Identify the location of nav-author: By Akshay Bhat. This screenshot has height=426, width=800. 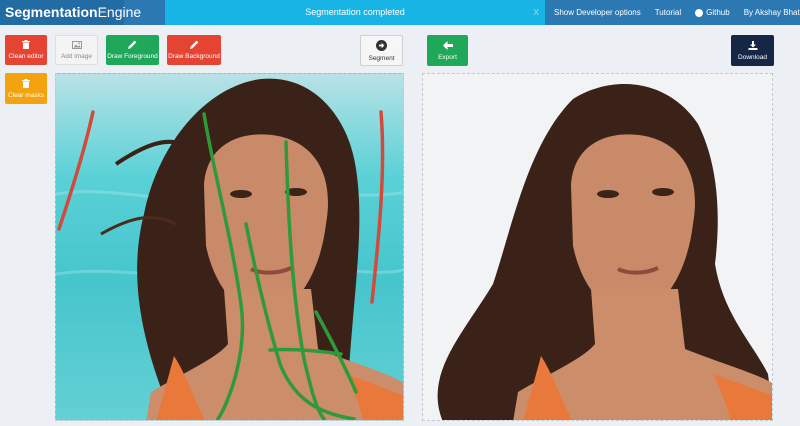
(772, 12).